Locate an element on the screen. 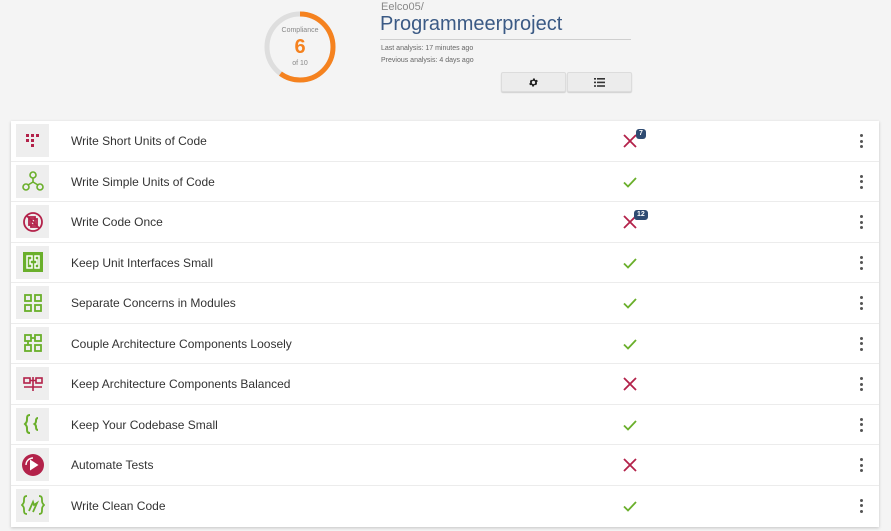 This screenshot has height=531, width=891. codebase-small-icon is located at coordinates (32, 424).